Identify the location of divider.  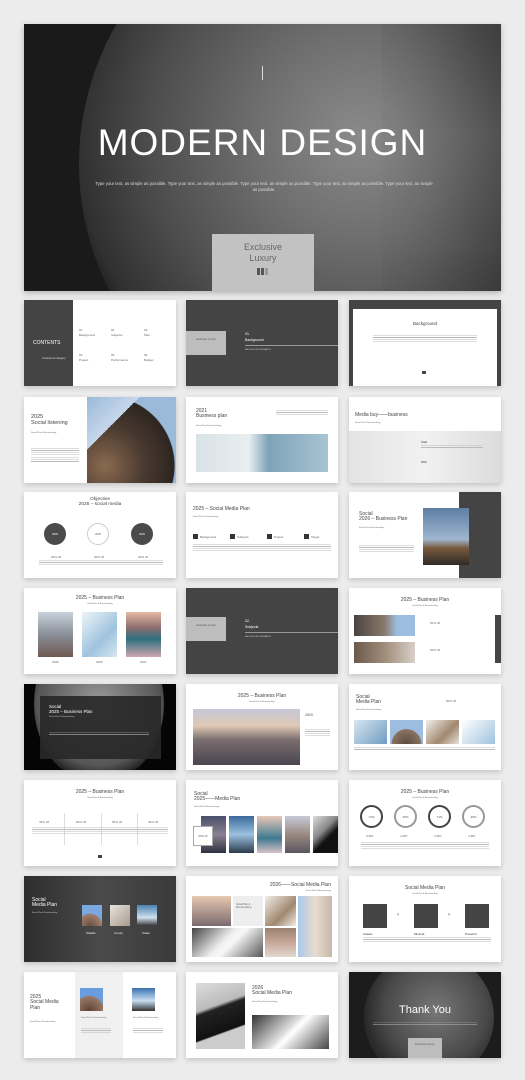
(262, 73).